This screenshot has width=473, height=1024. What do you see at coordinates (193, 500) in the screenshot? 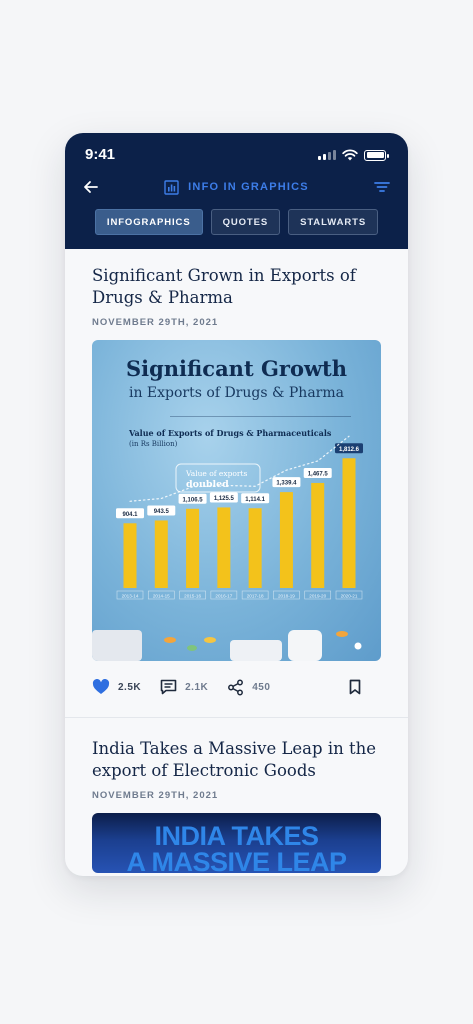
I see `bar-value-label: 1,106.5` at bounding box center [193, 500].